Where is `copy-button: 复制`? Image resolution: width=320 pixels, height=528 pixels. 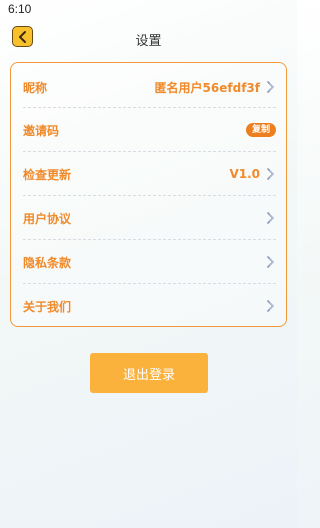 copy-button: 复制 is located at coordinates (260, 130).